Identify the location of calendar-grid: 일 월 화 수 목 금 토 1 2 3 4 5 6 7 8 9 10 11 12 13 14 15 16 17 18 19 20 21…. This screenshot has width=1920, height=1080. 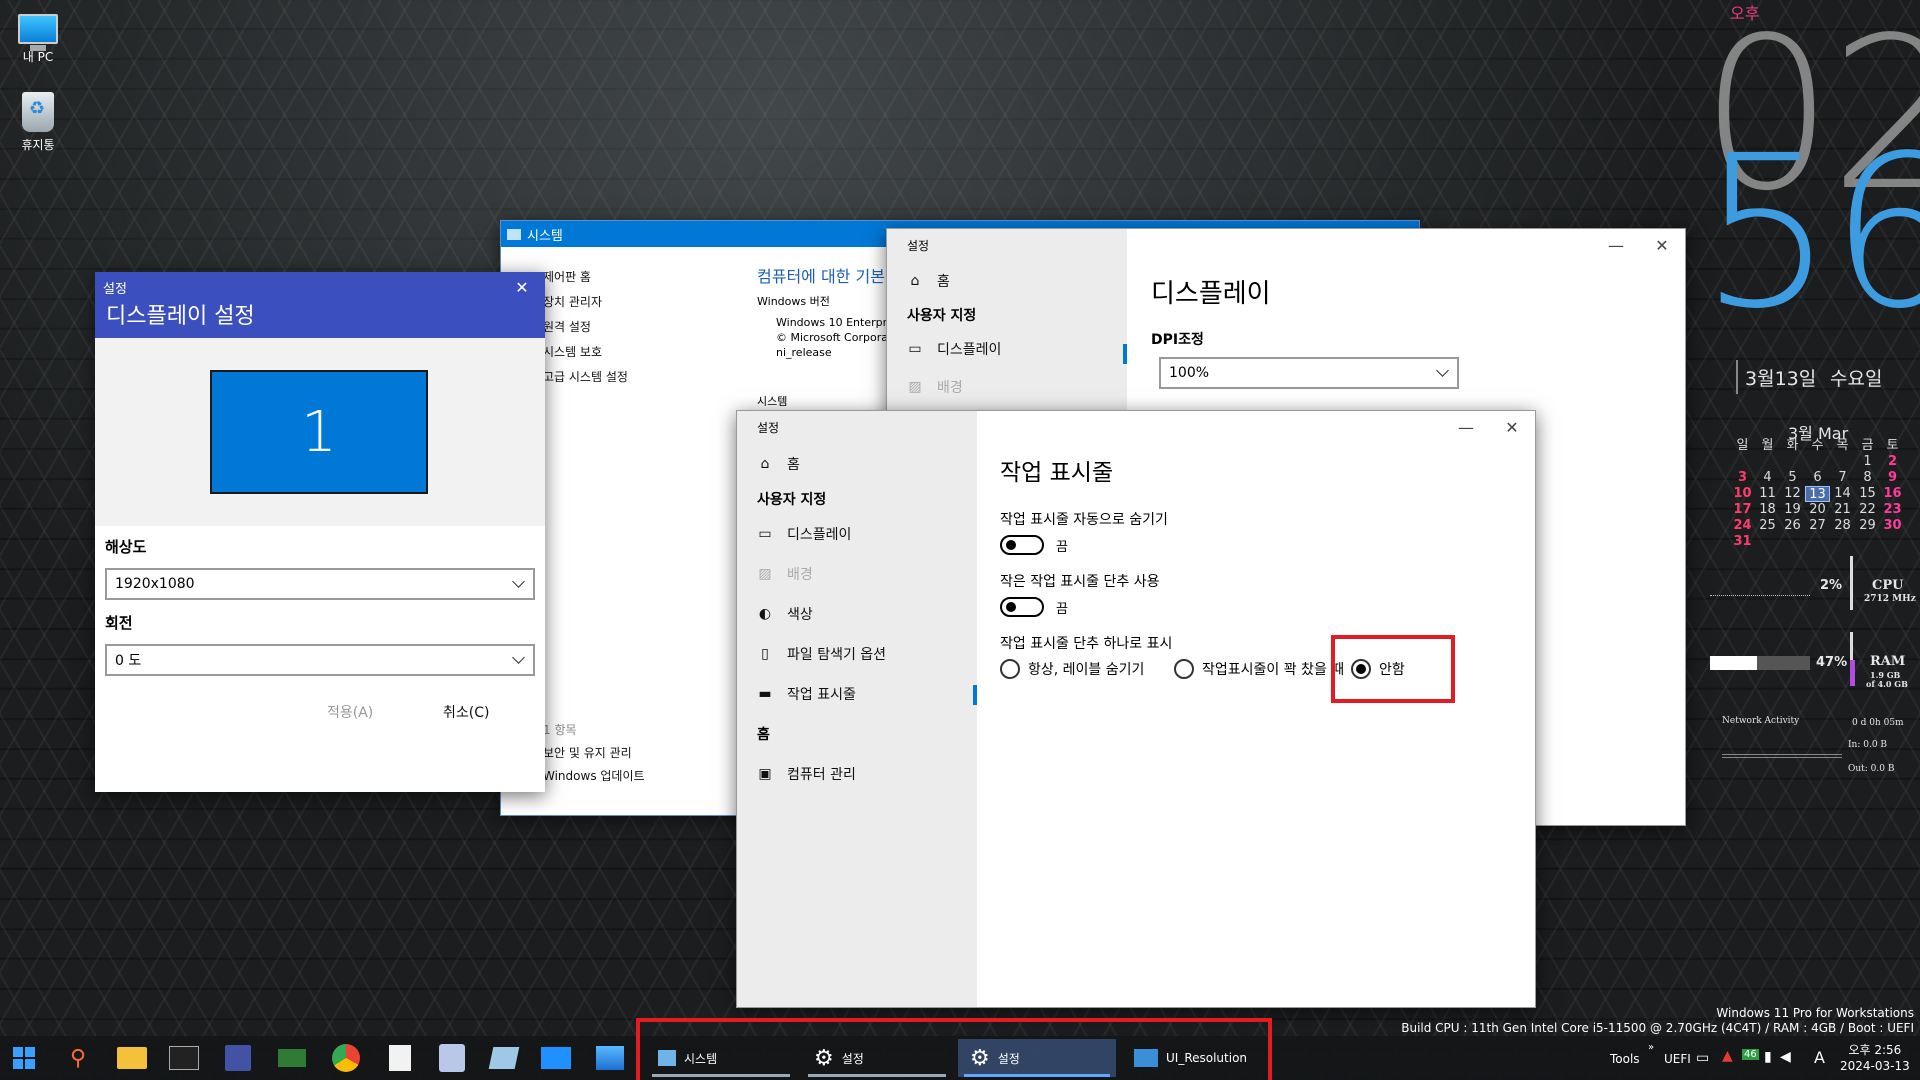
(1817, 494).